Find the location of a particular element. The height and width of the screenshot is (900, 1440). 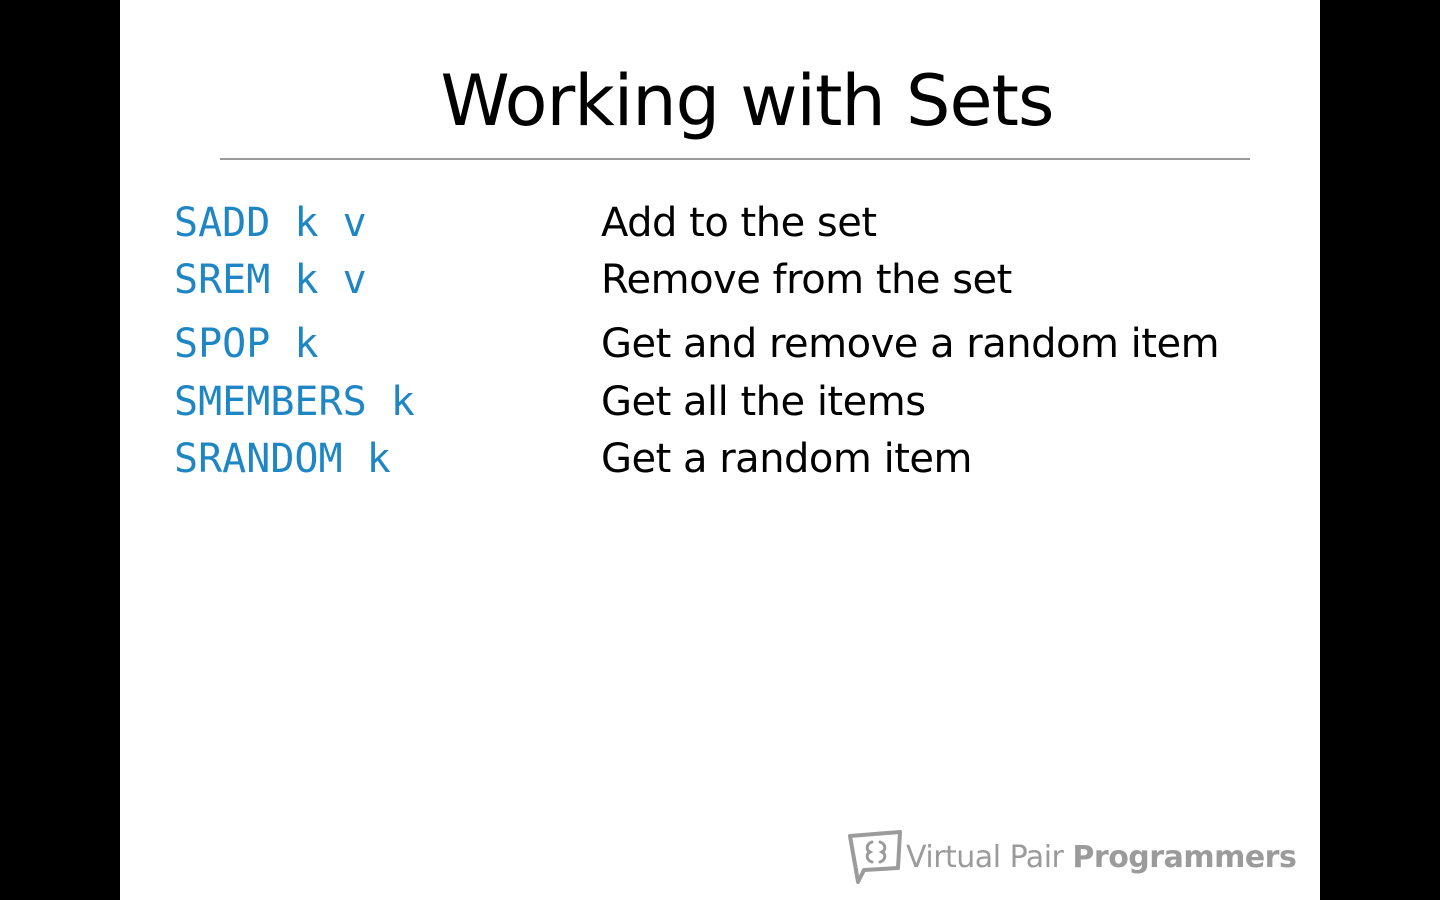

command-row: SADD k v Add to the set is located at coordinates (720, 223).